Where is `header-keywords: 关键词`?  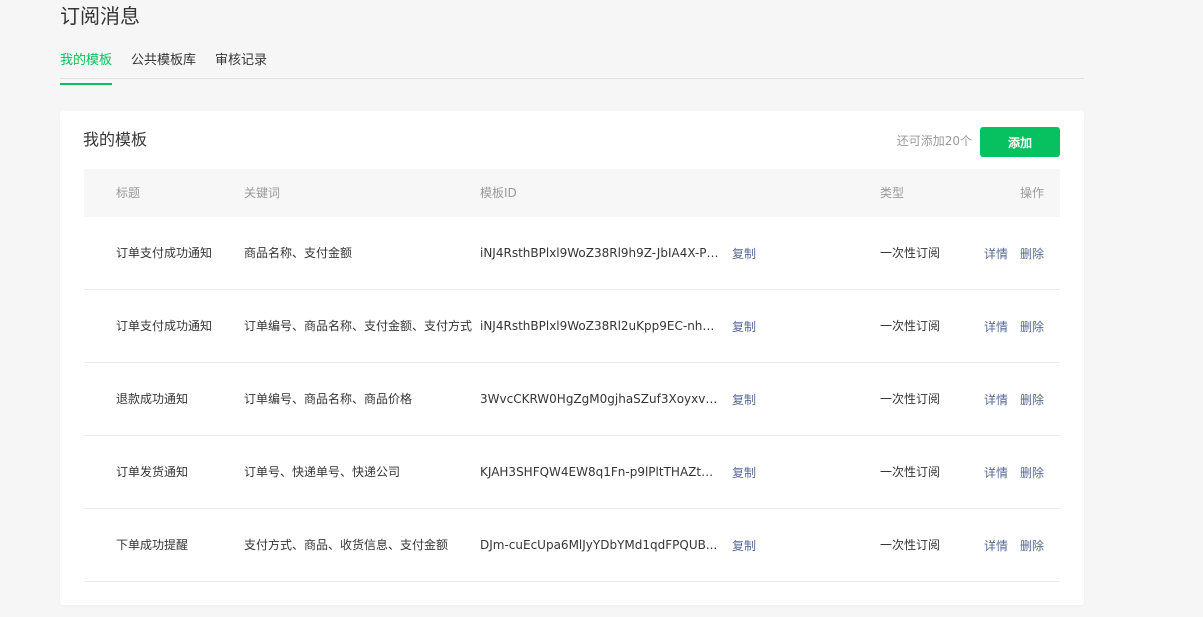 header-keywords: 关键词 is located at coordinates (262, 193).